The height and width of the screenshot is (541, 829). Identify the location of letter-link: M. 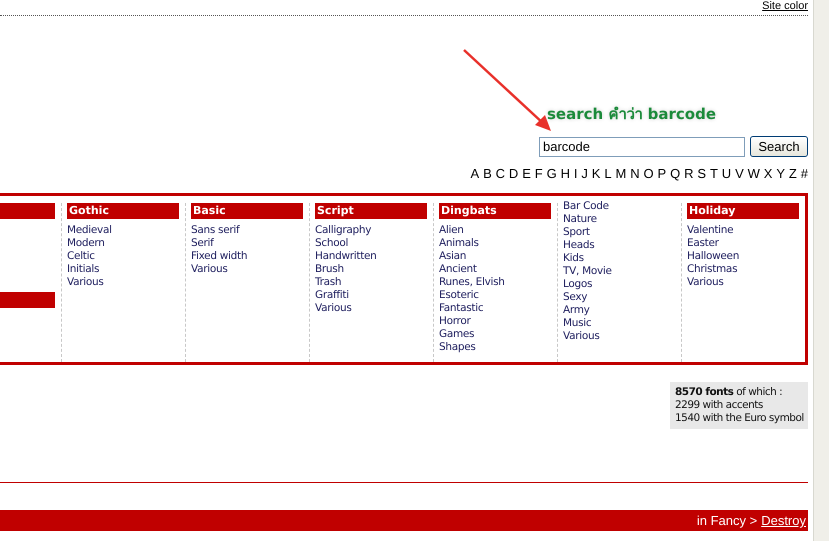
(620, 173).